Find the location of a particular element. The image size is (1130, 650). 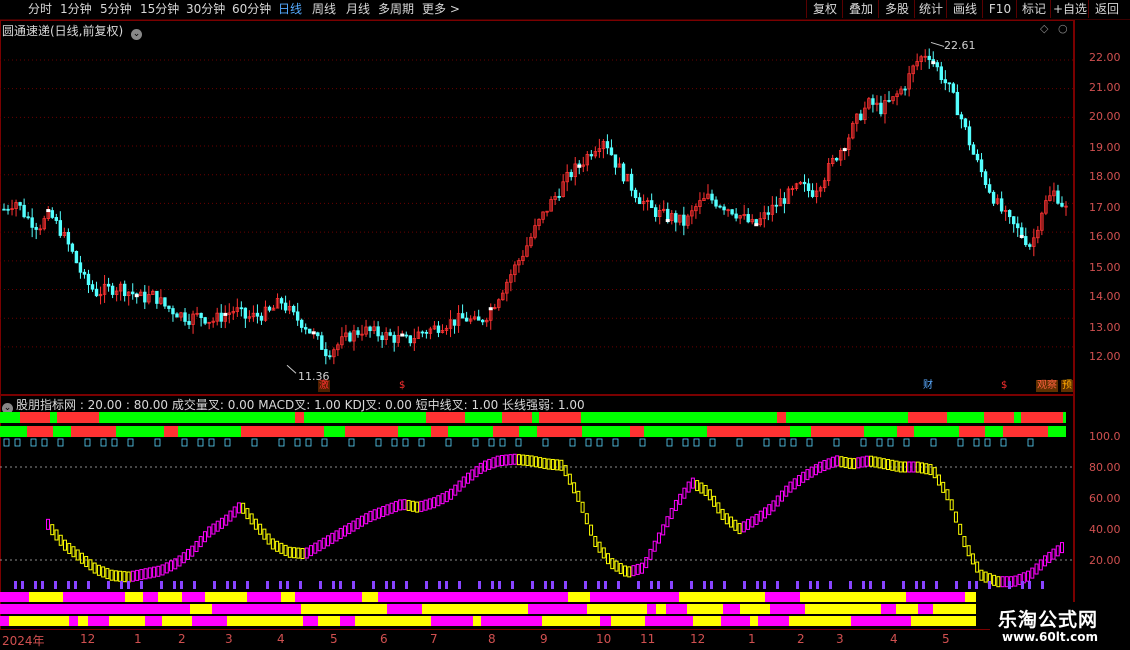

event-mark: 观察 is located at coordinates (1047, 386).